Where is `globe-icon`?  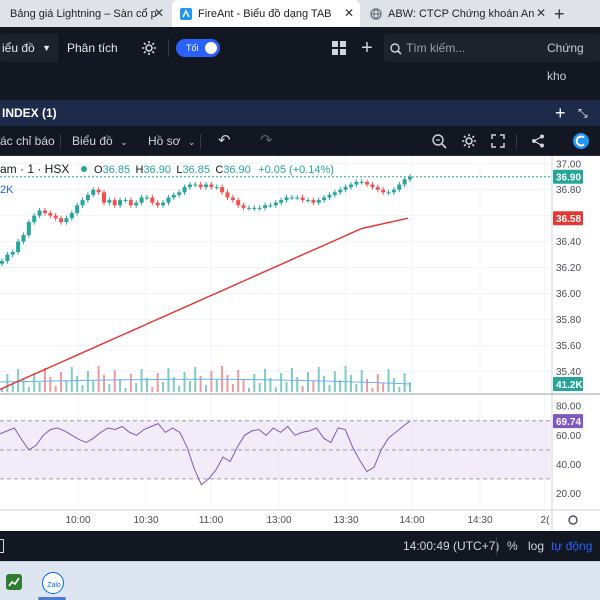
globe-icon is located at coordinates (376, 13).